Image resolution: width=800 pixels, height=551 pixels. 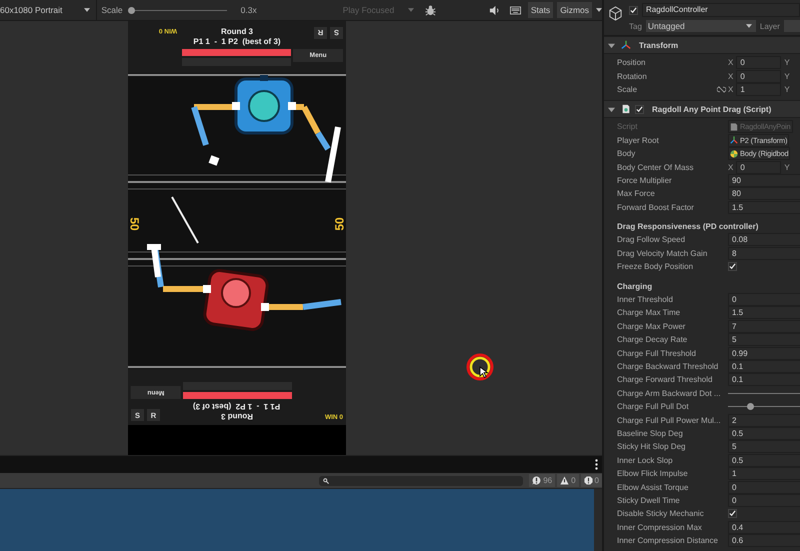 What do you see at coordinates (632, 76) in the screenshot?
I see `field-label: Rotation` at bounding box center [632, 76].